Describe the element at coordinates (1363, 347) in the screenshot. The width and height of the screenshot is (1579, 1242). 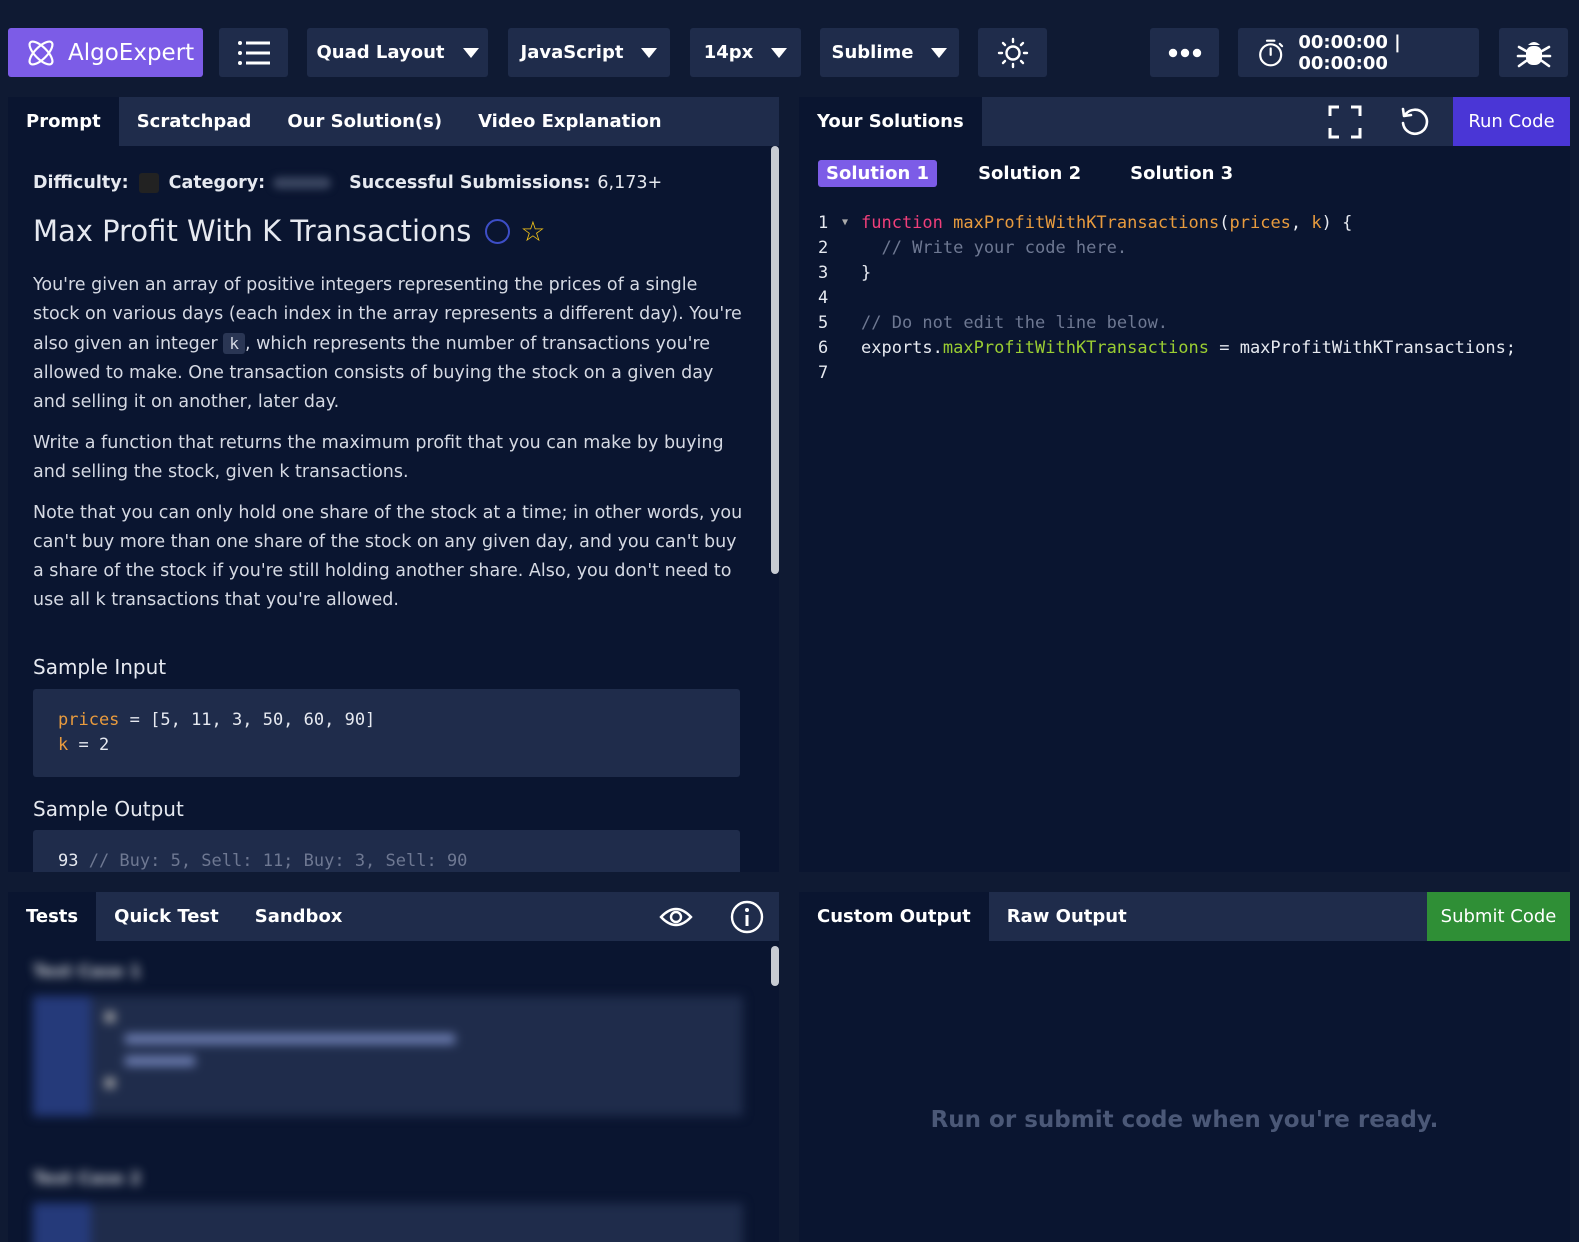
I see `code-text: = maxProfitWithKTransactions;` at that location.